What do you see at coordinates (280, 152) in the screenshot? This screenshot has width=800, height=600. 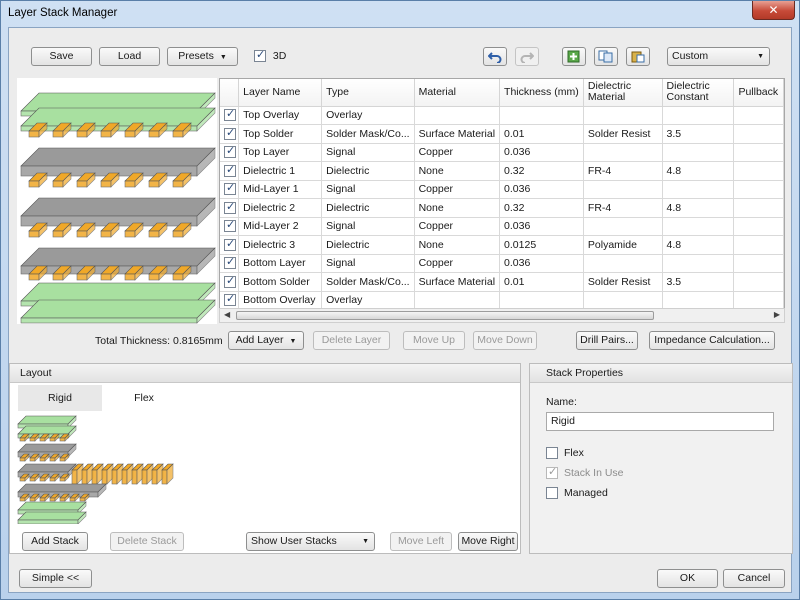 I see `layer-name-cell: Top Layer` at bounding box center [280, 152].